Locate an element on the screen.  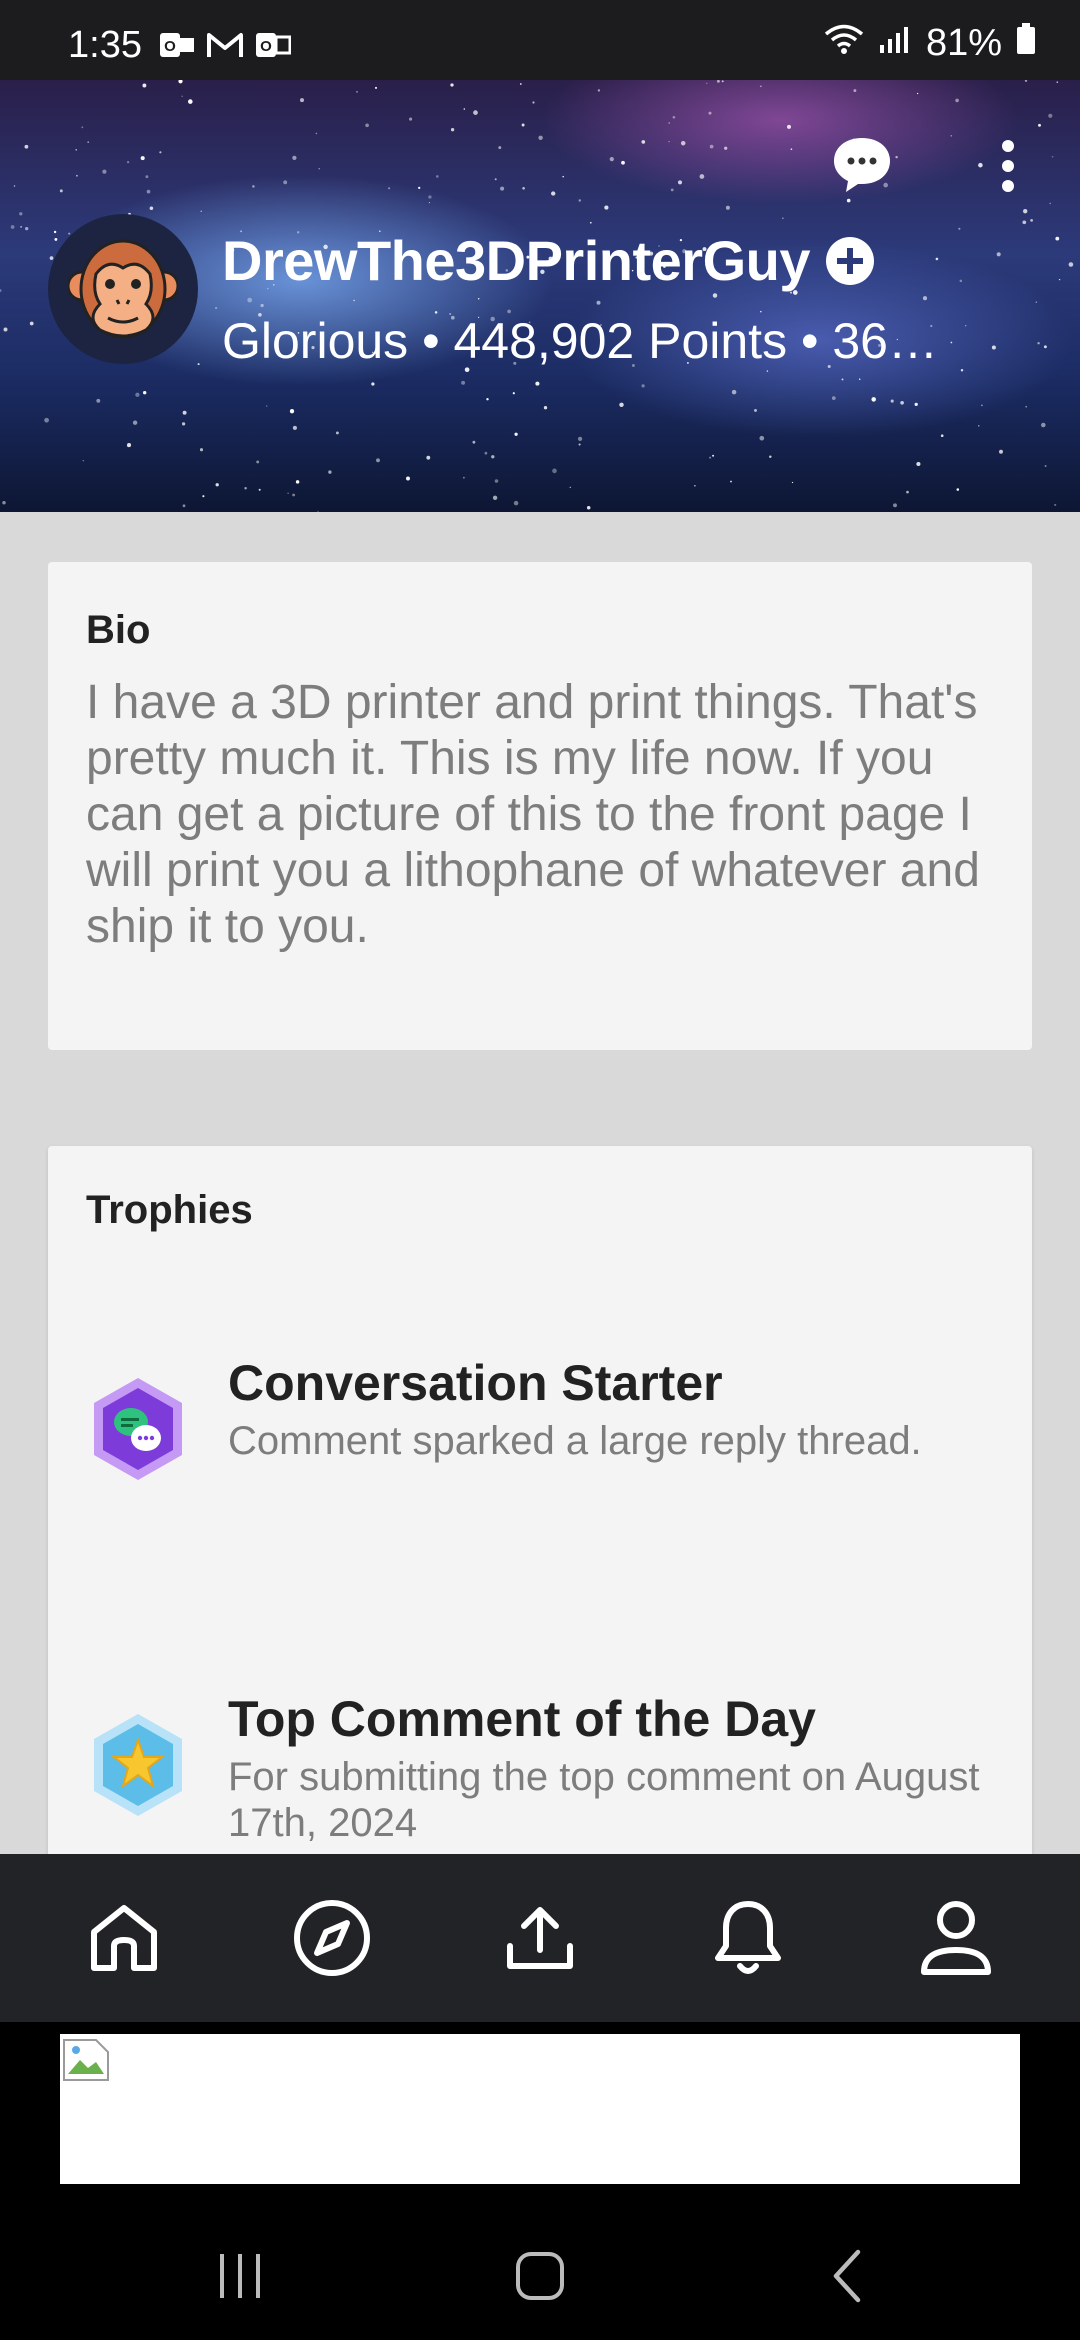
signal-icon is located at coordinates (895, 43).